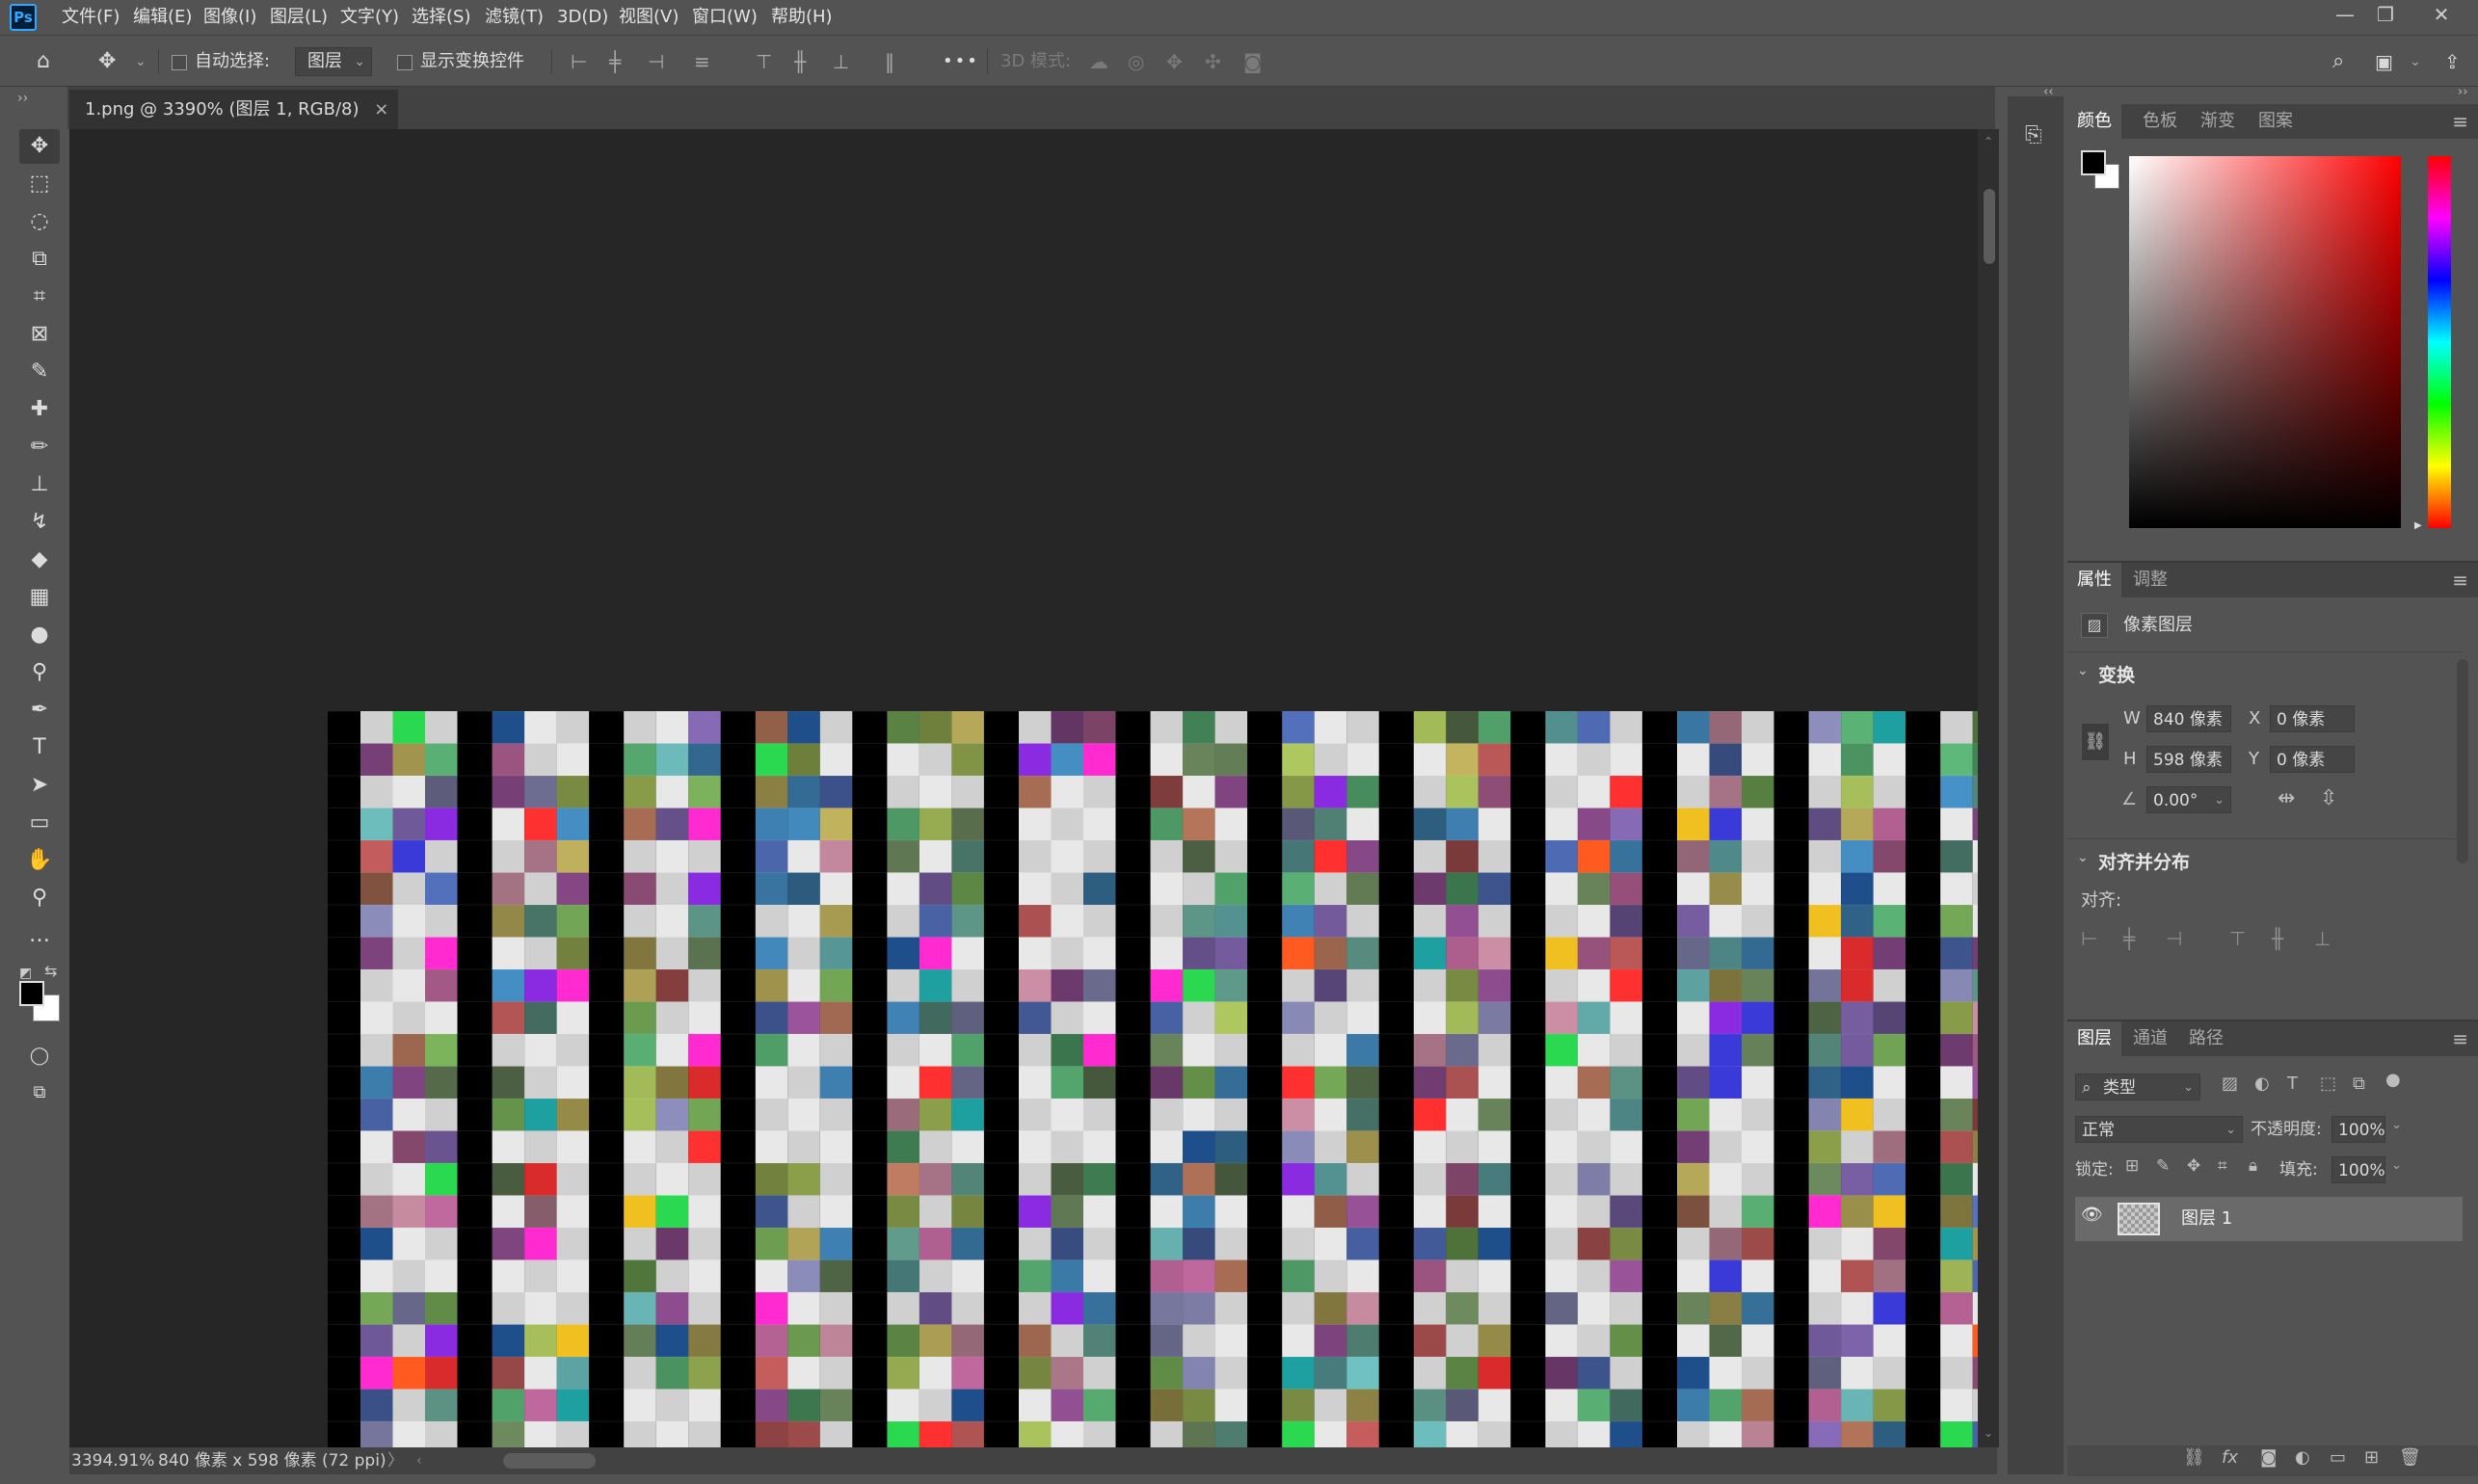 Image resolution: width=2478 pixels, height=1484 pixels. I want to click on brush-tool-icon: ✏, so click(40, 447).